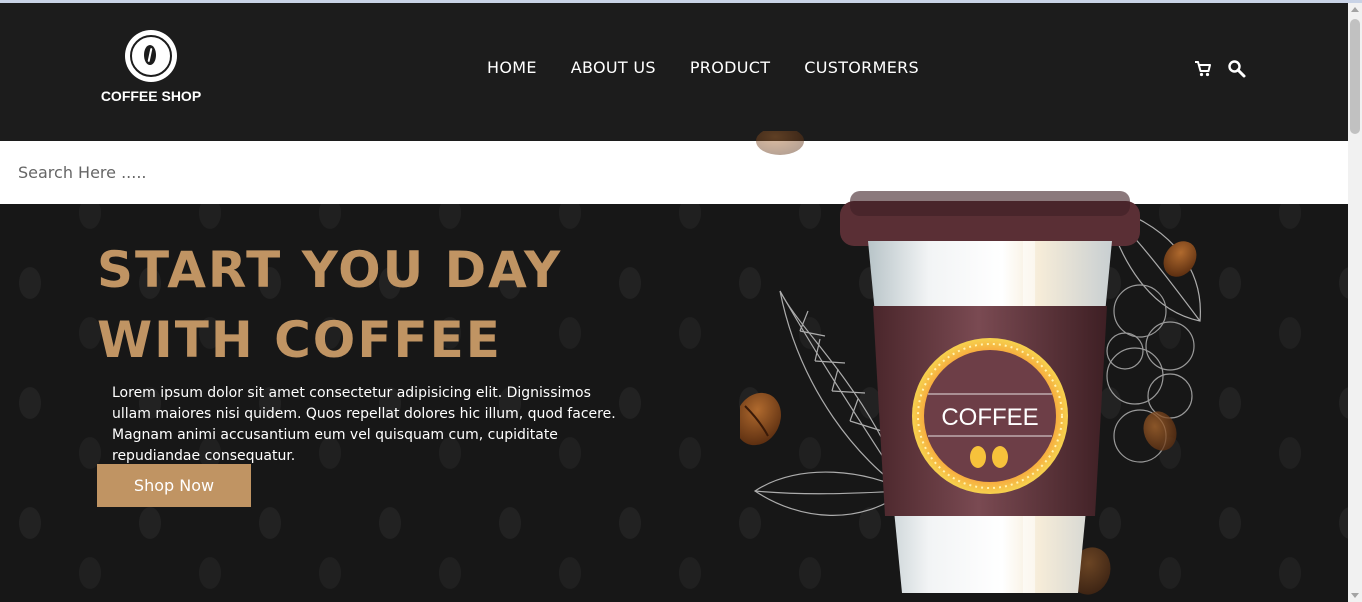 This screenshot has width=1362, height=602. What do you see at coordinates (1203, 69) in the screenshot?
I see `cart-icon` at bounding box center [1203, 69].